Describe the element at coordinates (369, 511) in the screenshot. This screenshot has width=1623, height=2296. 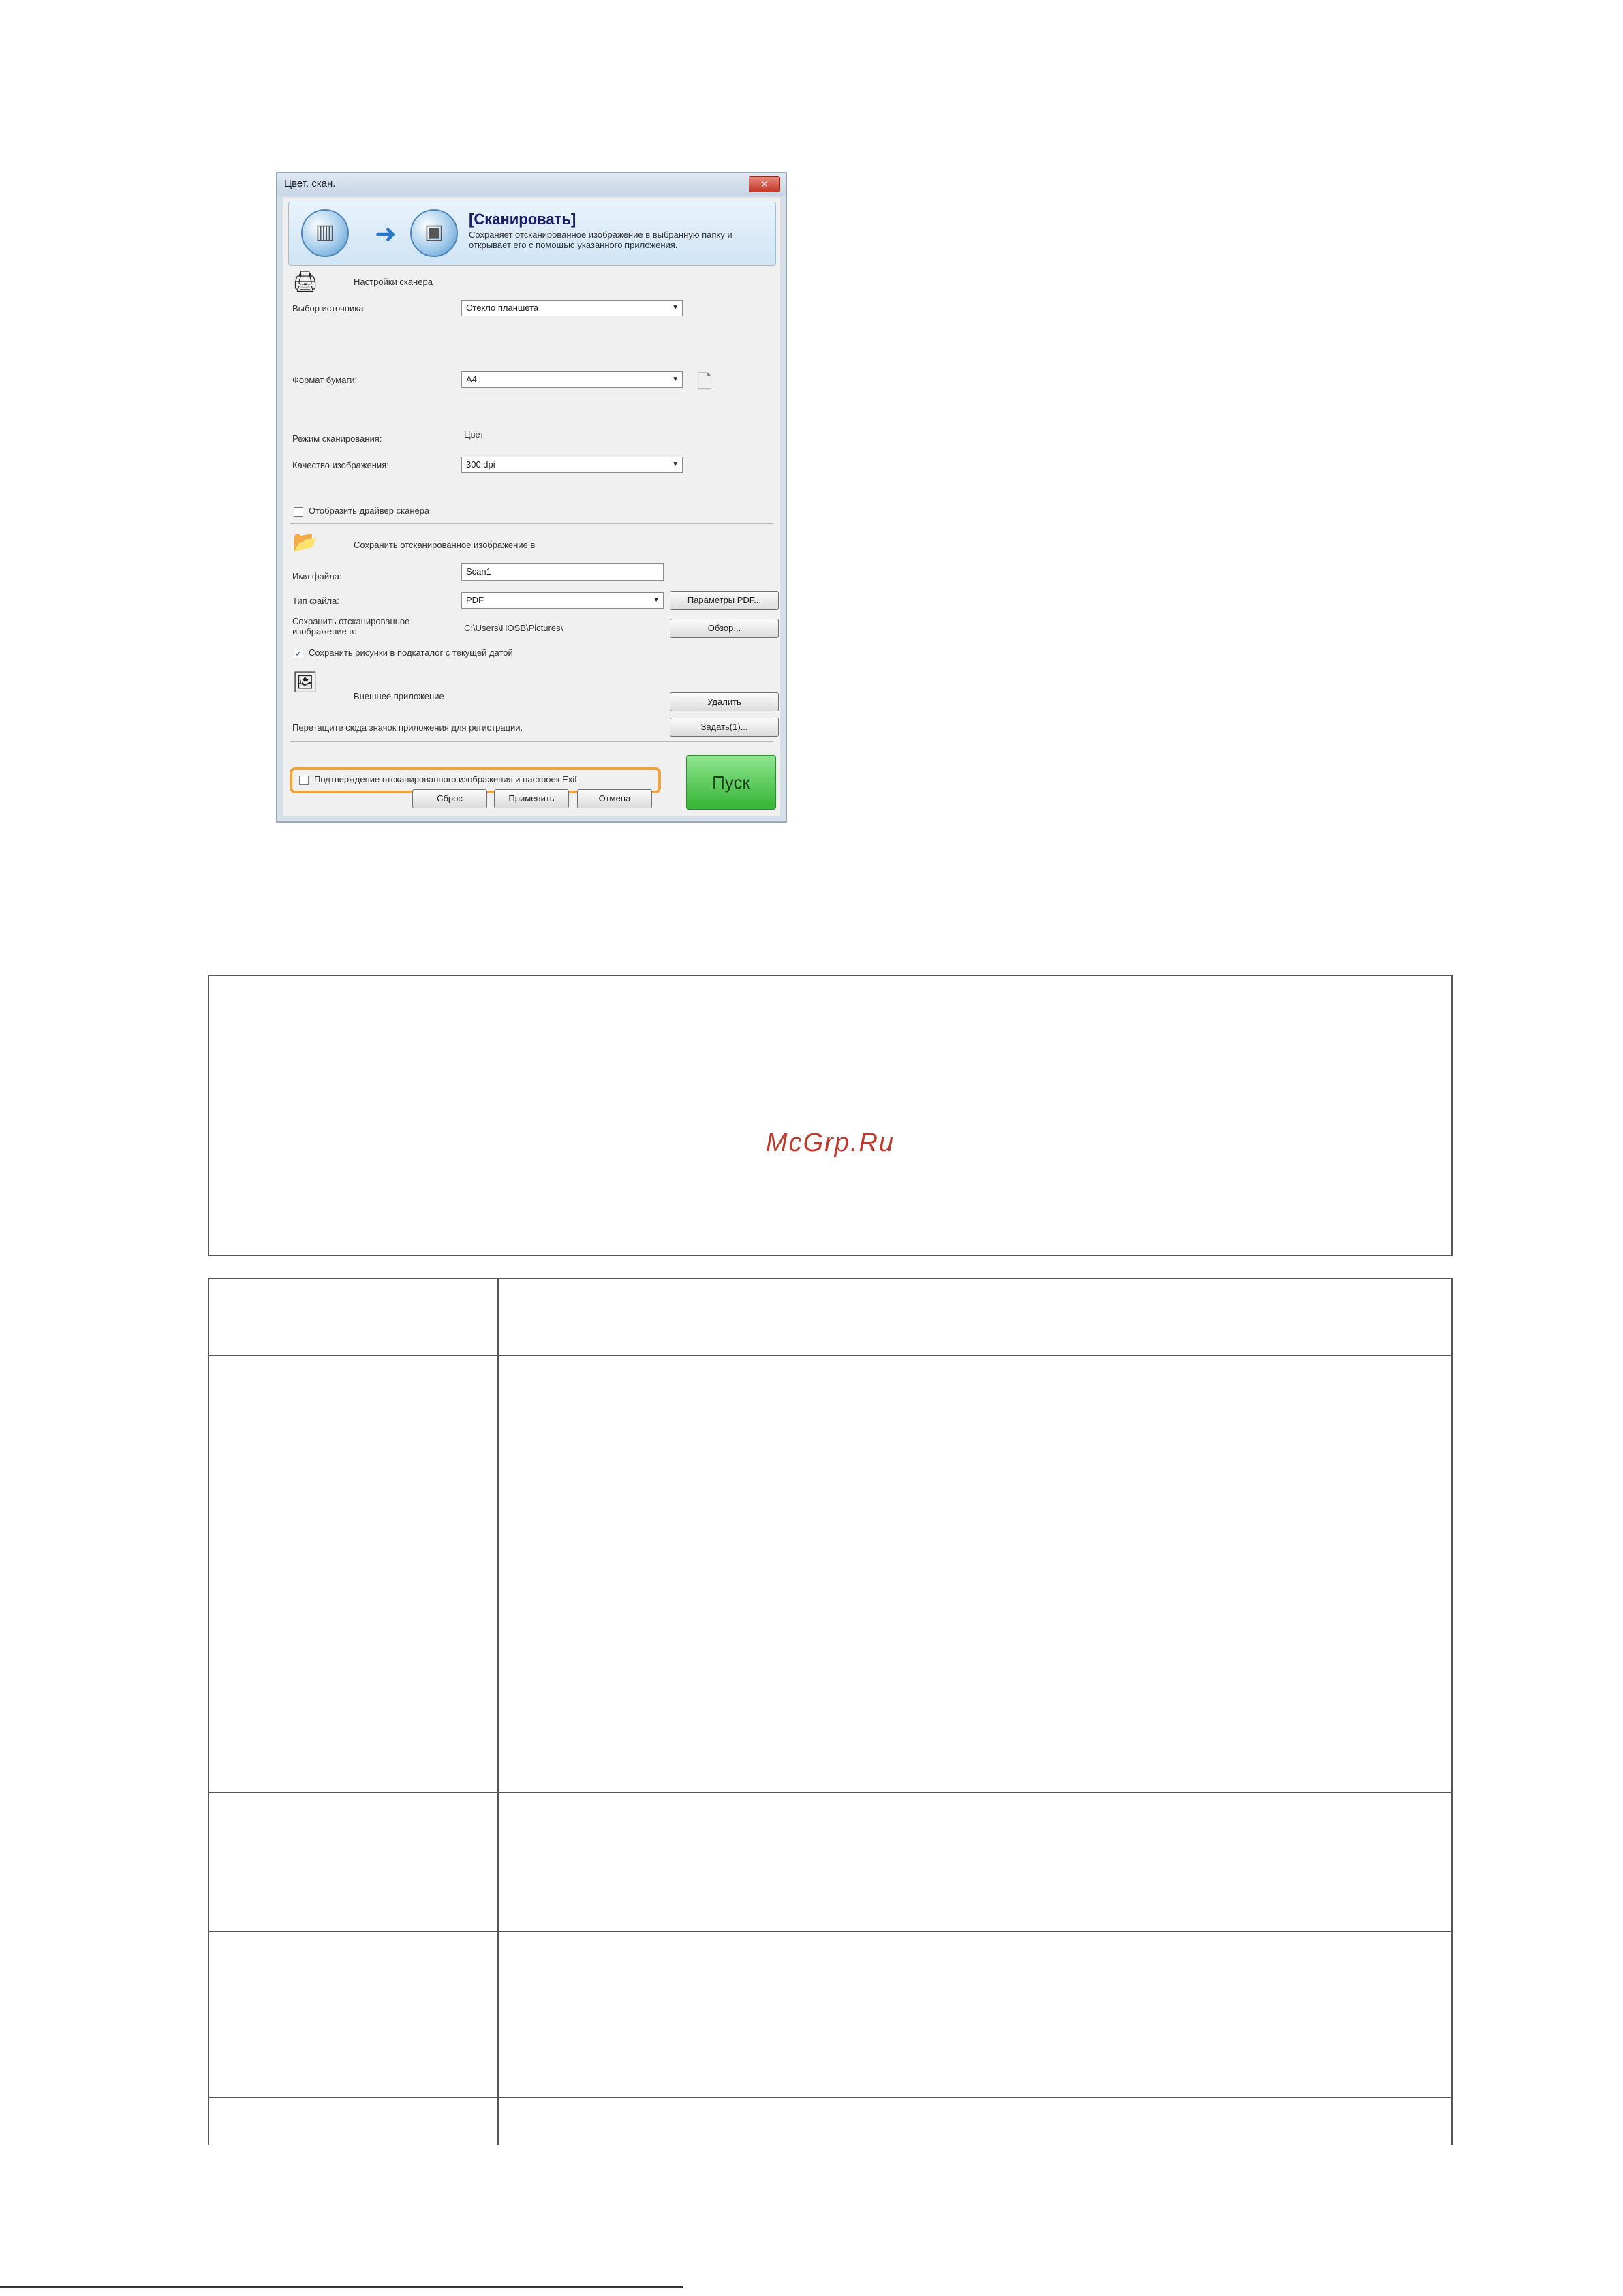
I see `show-driver-label: Отобразить драйвер сканера` at that location.